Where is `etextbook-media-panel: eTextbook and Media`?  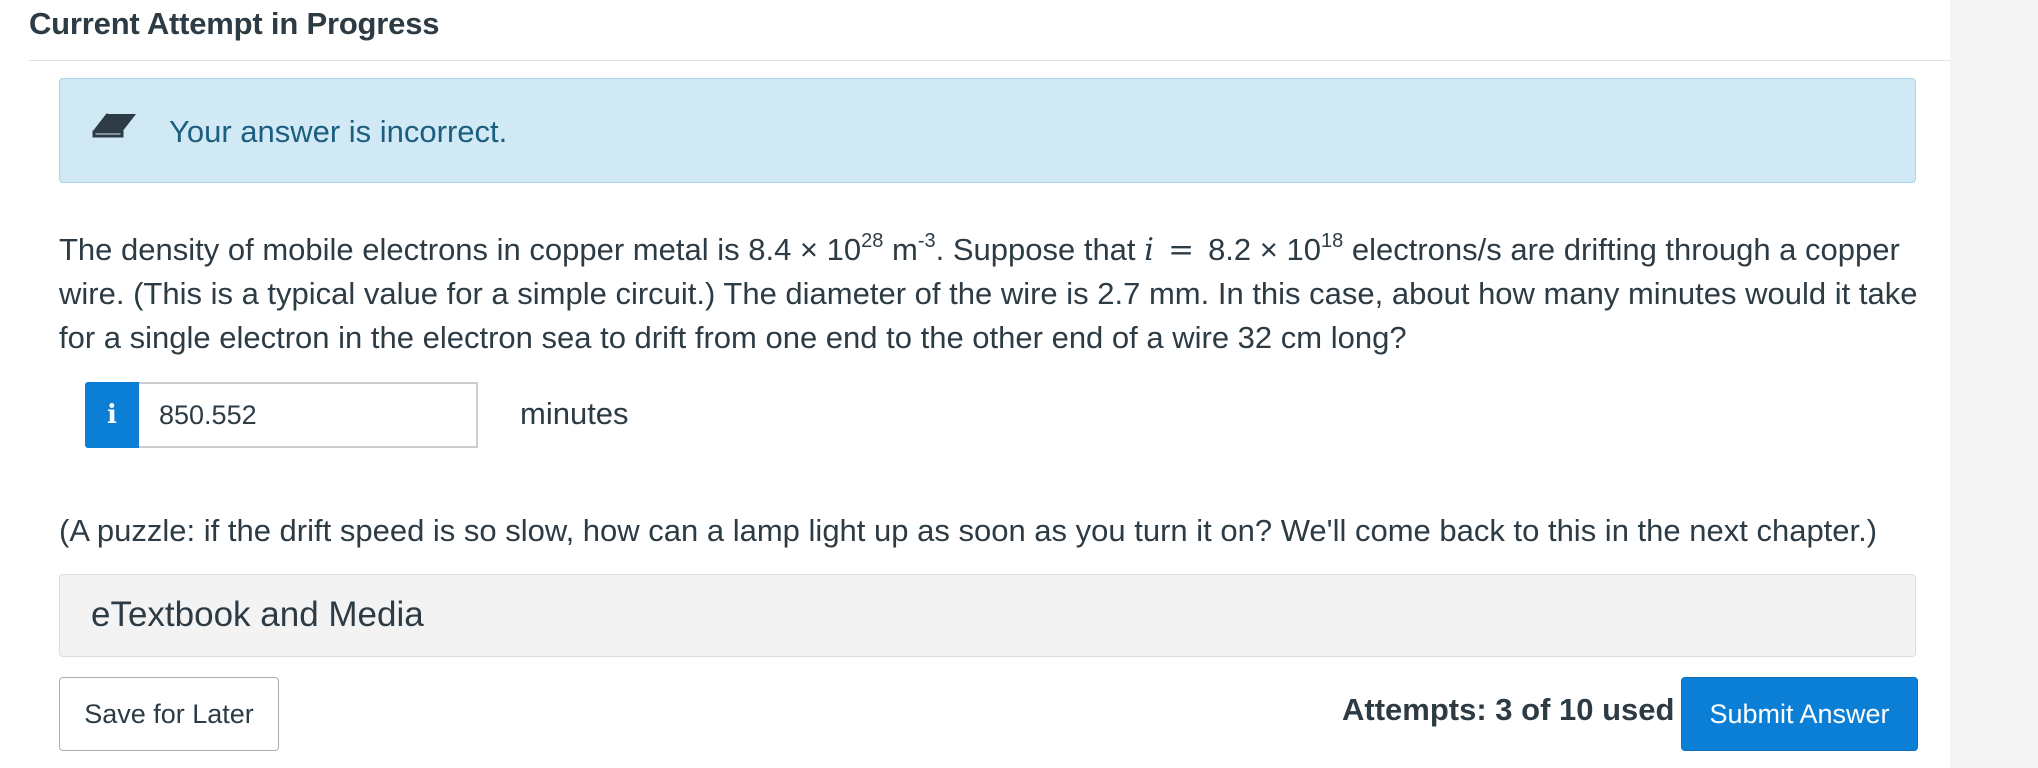 etextbook-media-panel: eTextbook and Media is located at coordinates (987, 615).